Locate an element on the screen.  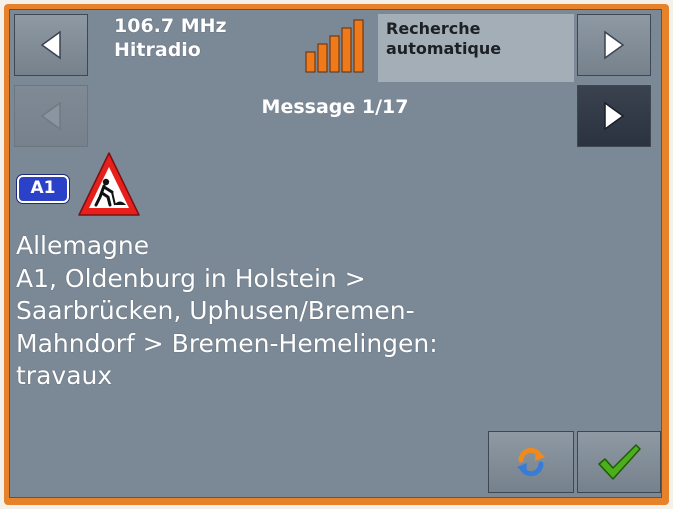
message-counter: Message 1/17 is located at coordinates (335, 107).